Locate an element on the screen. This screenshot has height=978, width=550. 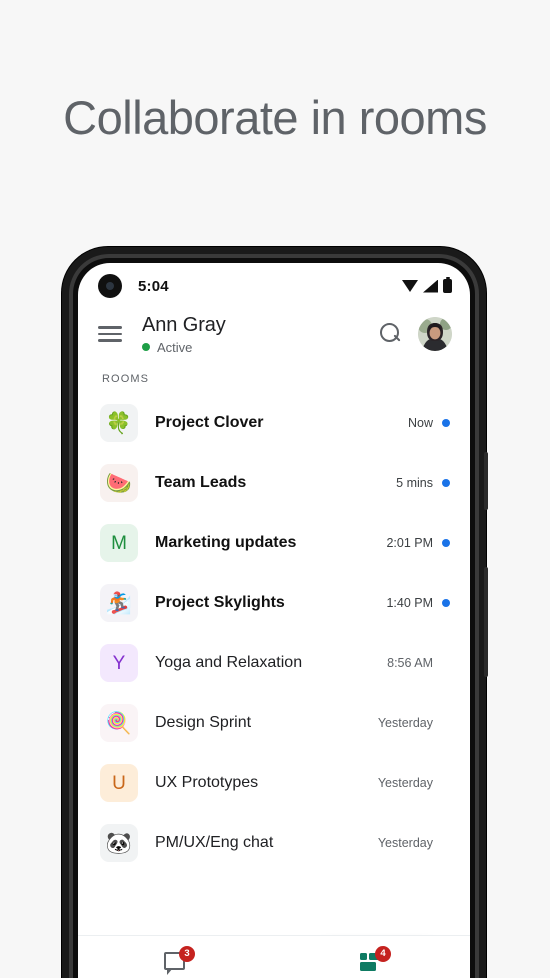
presence-label: Active is located at coordinates (175, 347).